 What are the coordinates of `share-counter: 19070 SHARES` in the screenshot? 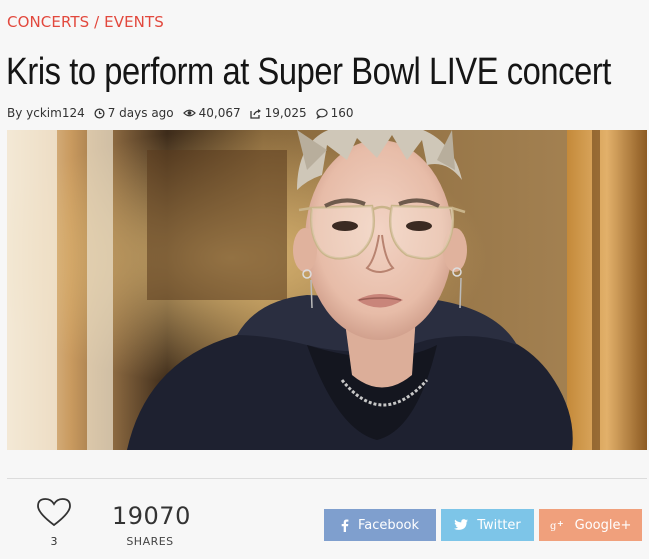 It's located at (151, 525).